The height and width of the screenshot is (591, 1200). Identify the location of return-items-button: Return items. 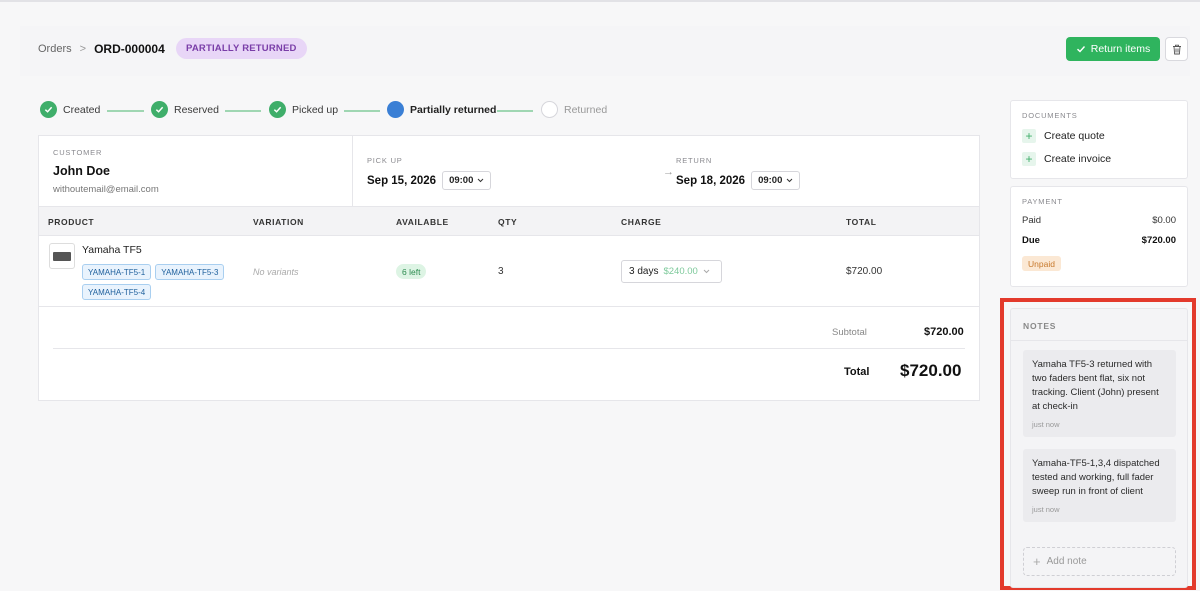
(1113, 49).